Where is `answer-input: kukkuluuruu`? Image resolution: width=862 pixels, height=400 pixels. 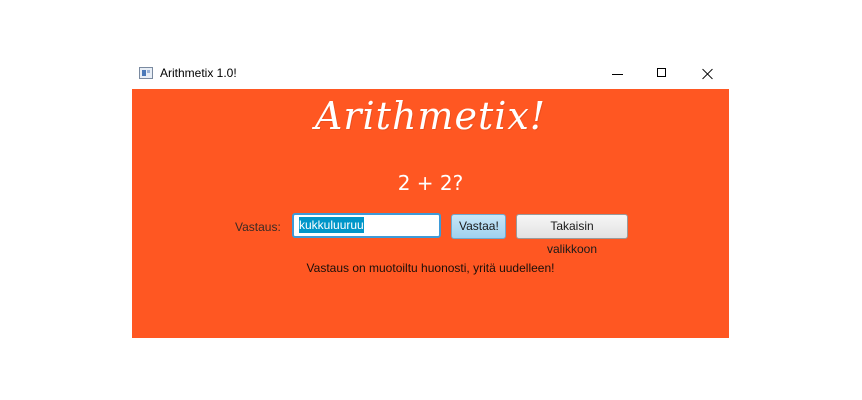
answer-input: kukkuluuruu is located at coordinates (366, 225).